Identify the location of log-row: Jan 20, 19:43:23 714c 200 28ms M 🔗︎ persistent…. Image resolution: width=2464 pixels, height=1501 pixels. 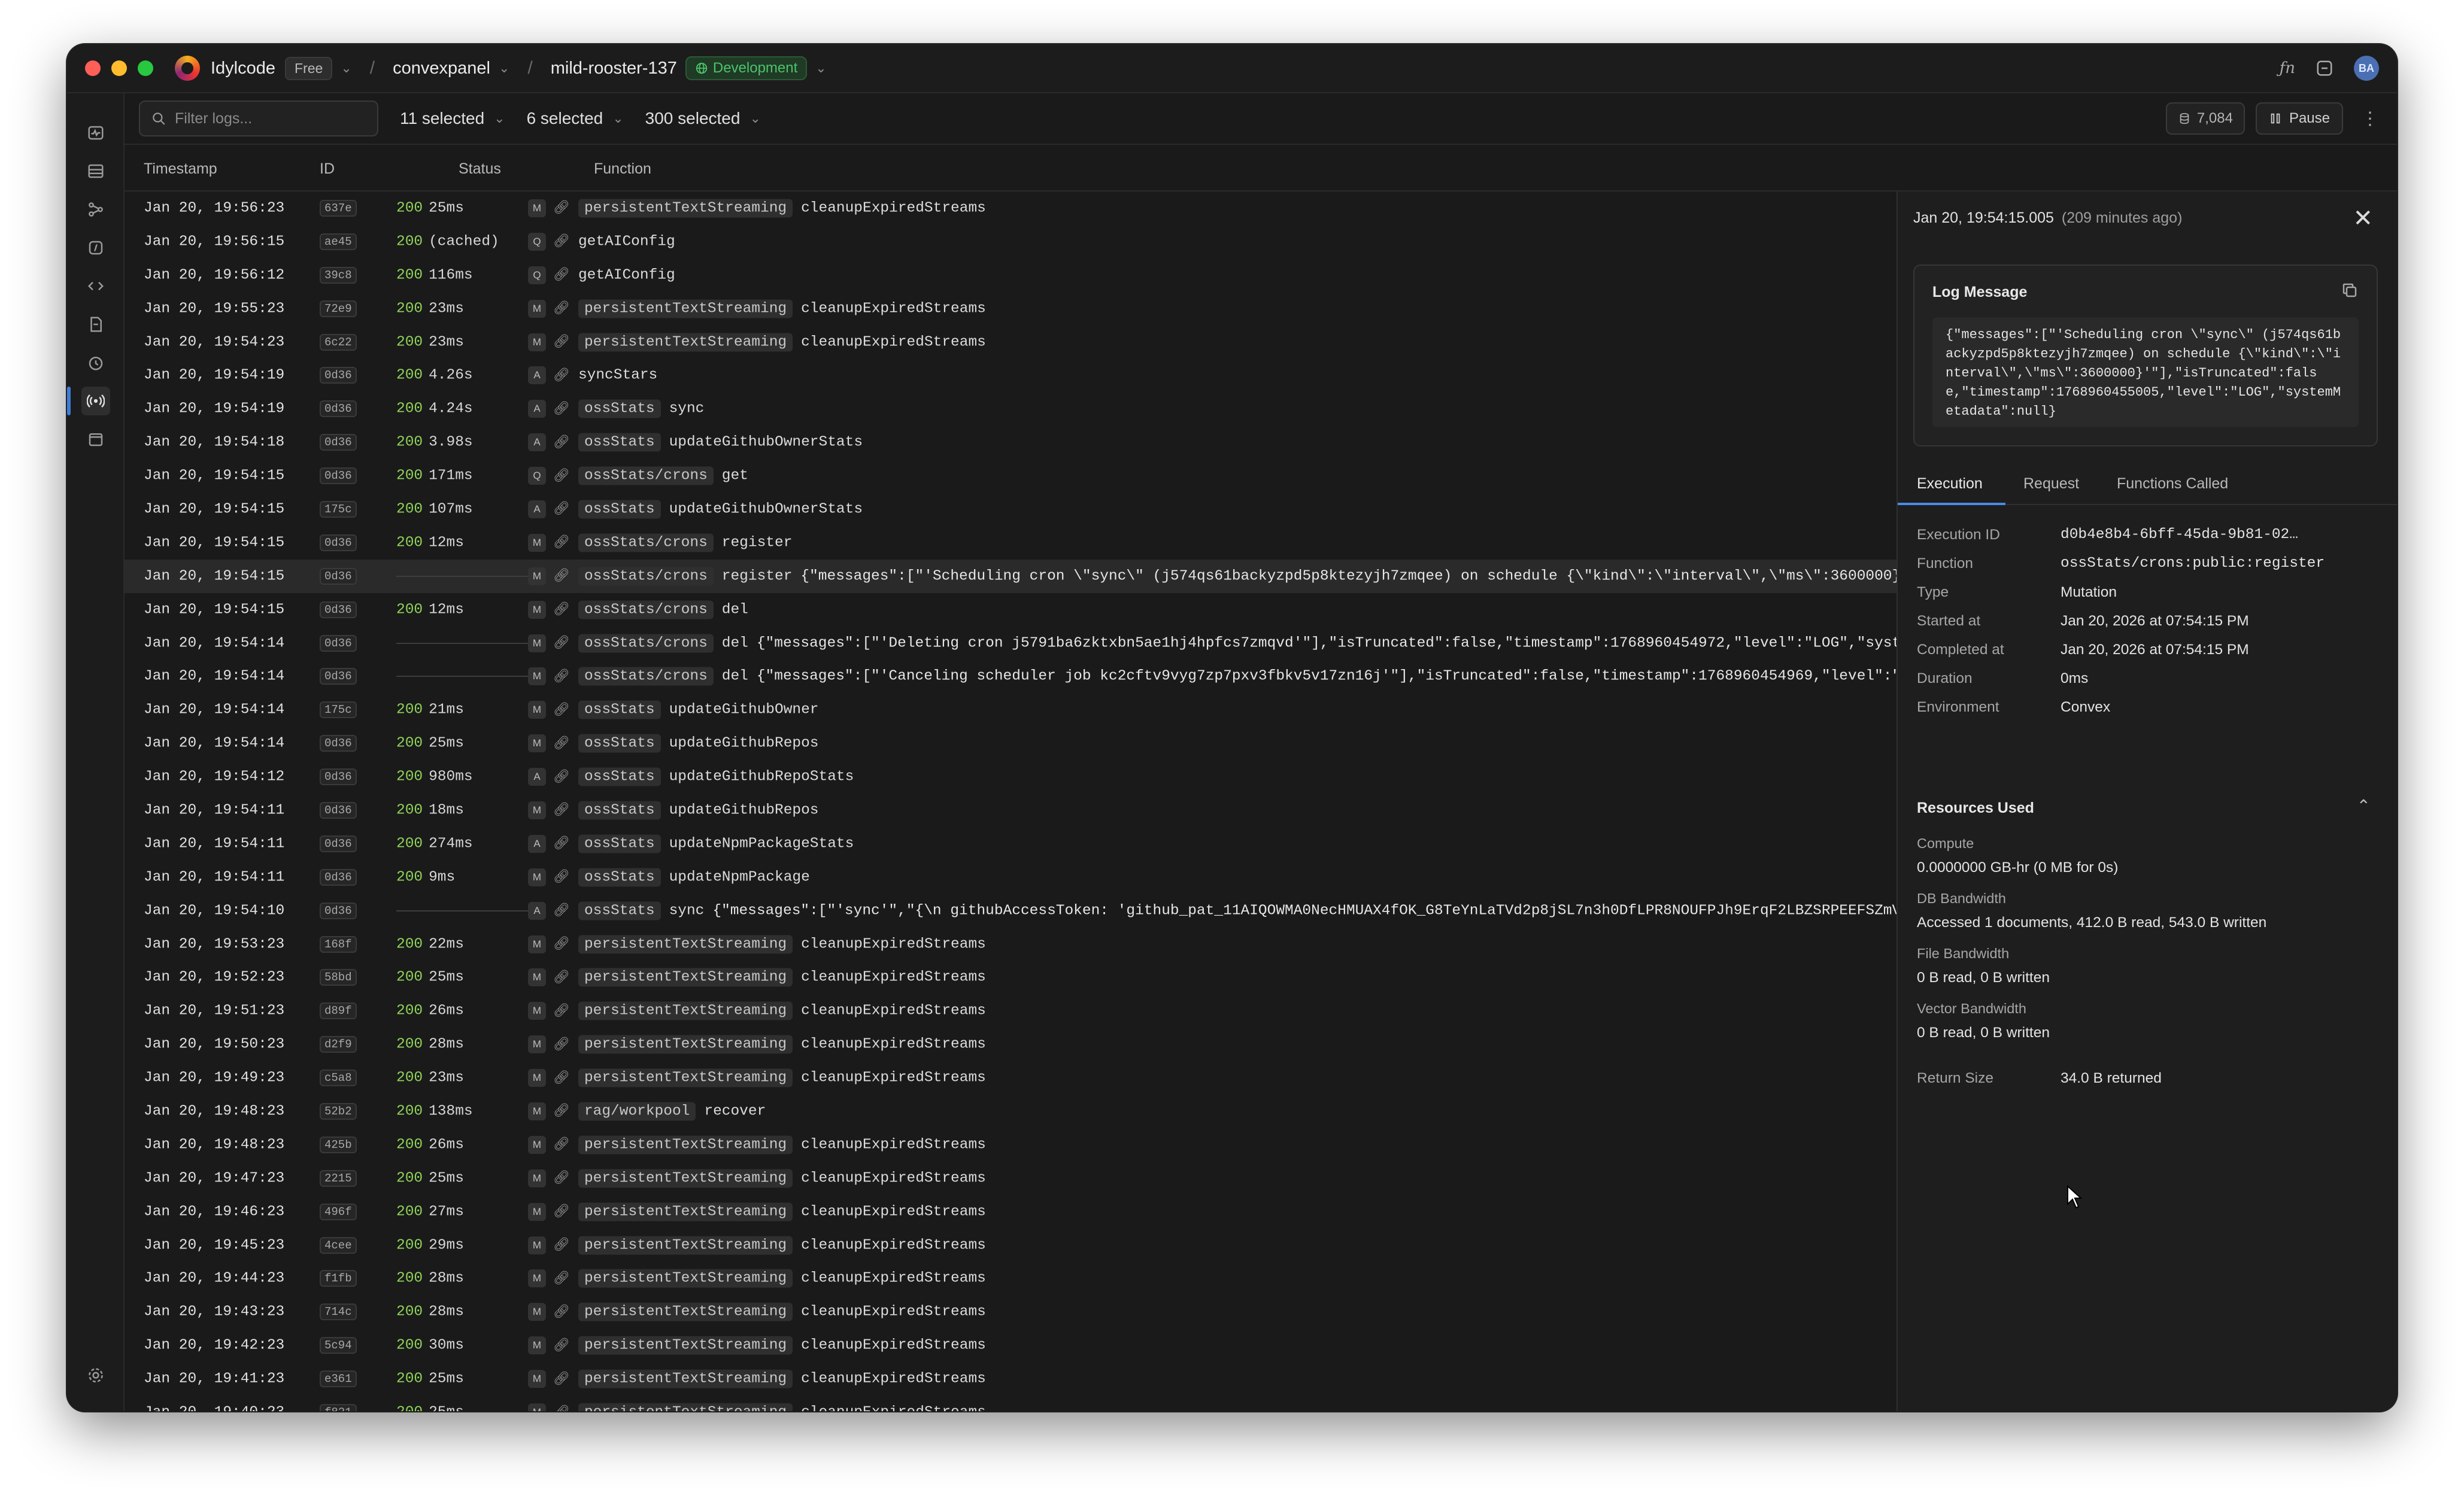
(1010, 1312).